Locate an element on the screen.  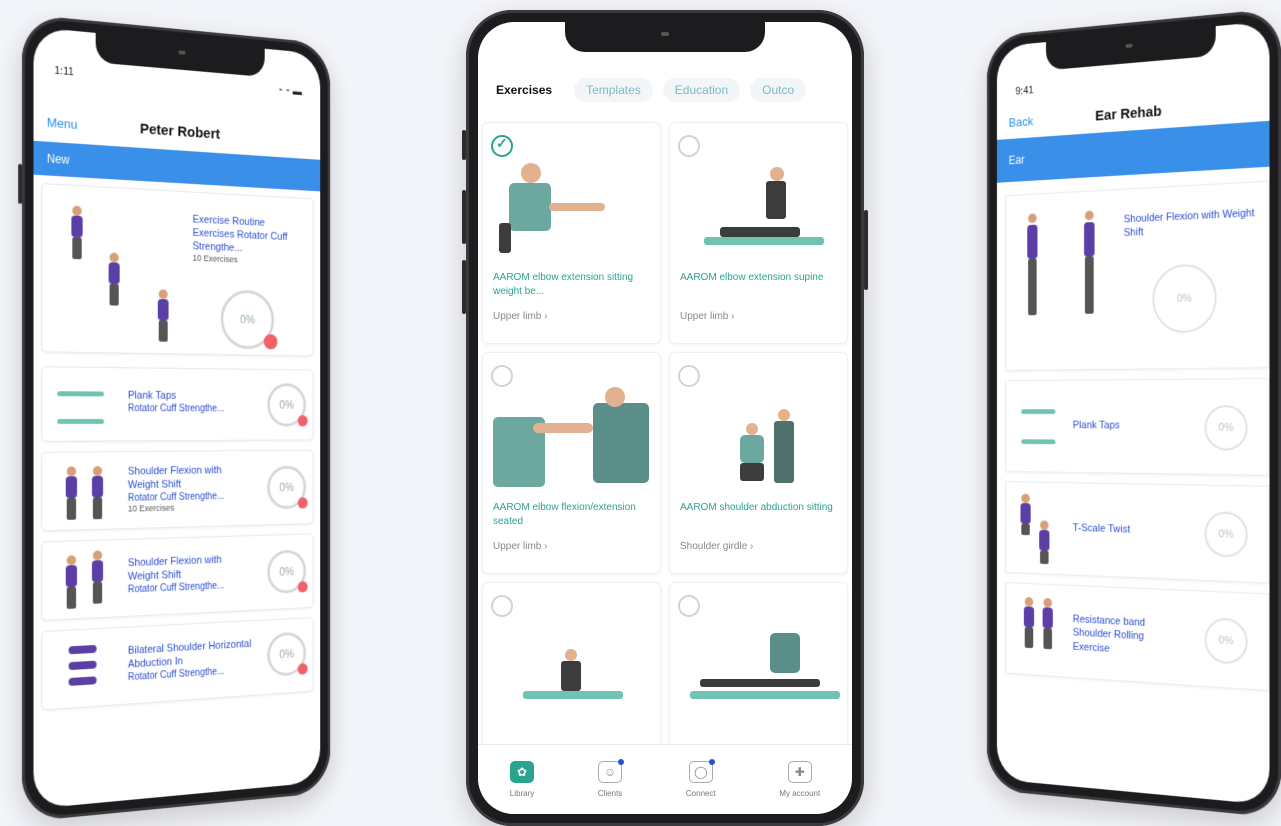
library-icon: ✿ is located at coordinates (522, 772).